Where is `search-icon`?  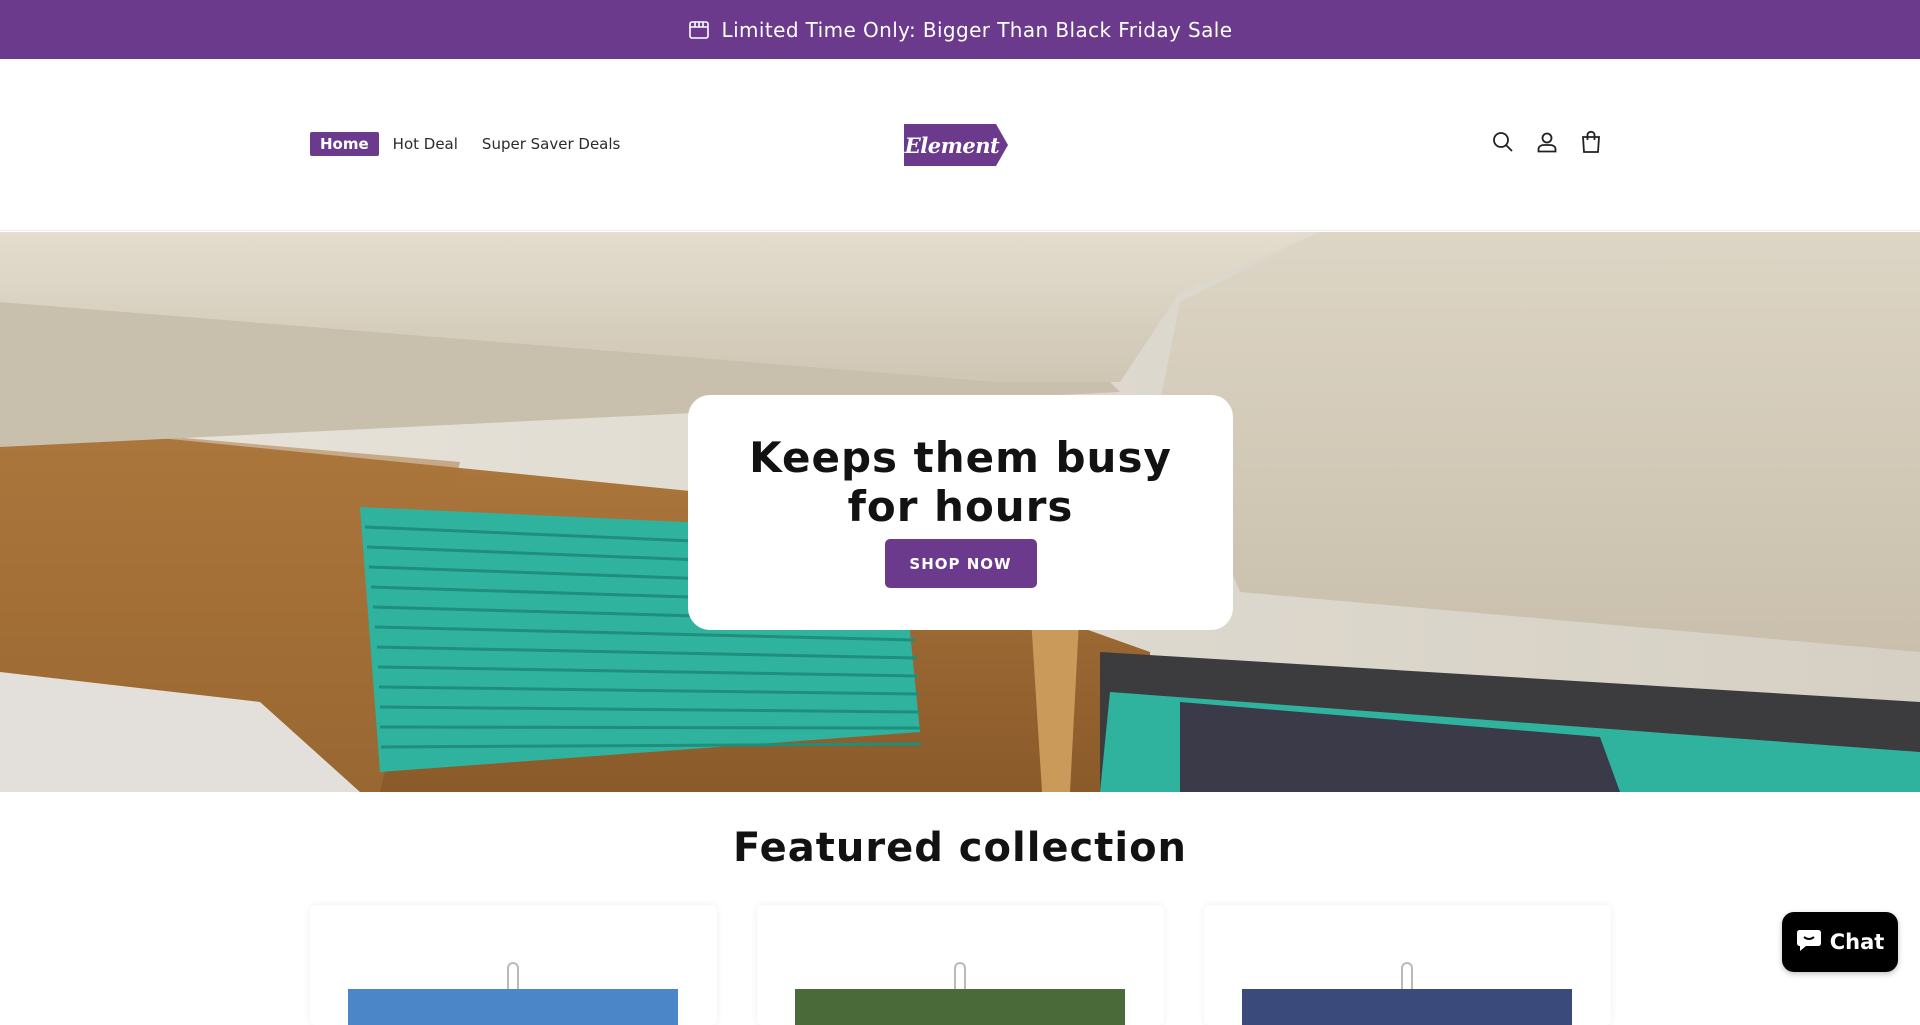 search-icon is located at coordinates (1503, 142).